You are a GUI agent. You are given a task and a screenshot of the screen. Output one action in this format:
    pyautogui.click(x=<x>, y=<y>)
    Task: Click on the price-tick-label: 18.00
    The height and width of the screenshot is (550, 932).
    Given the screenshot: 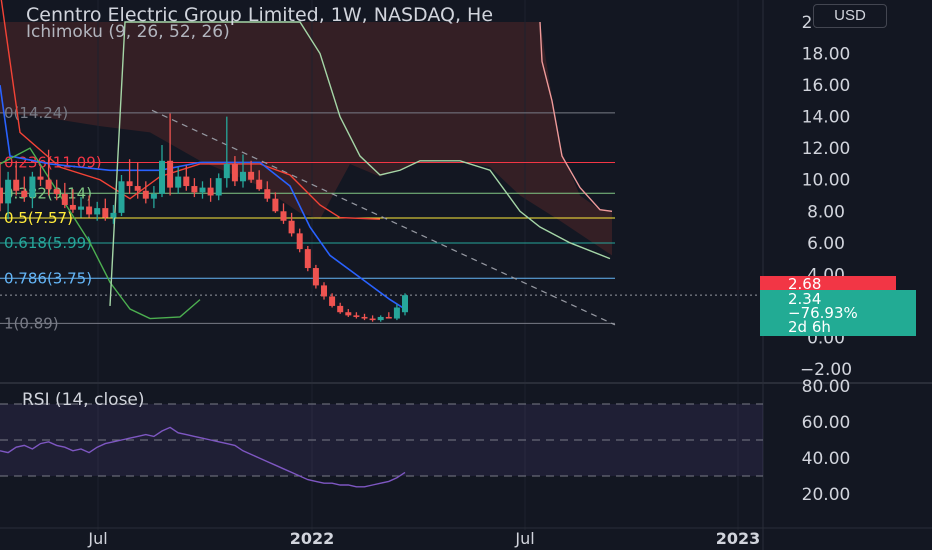 What is the action you would take?
    pyautogui.click(x=826, y=55)
    